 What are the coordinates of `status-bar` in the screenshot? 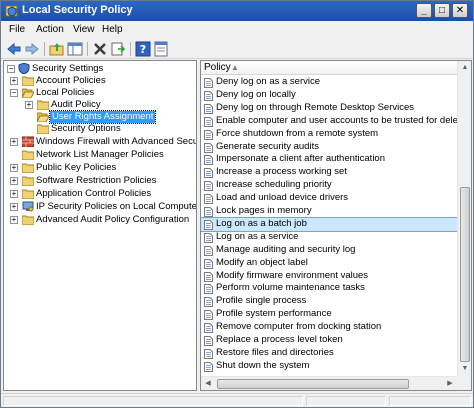 It's located at (237, 400).